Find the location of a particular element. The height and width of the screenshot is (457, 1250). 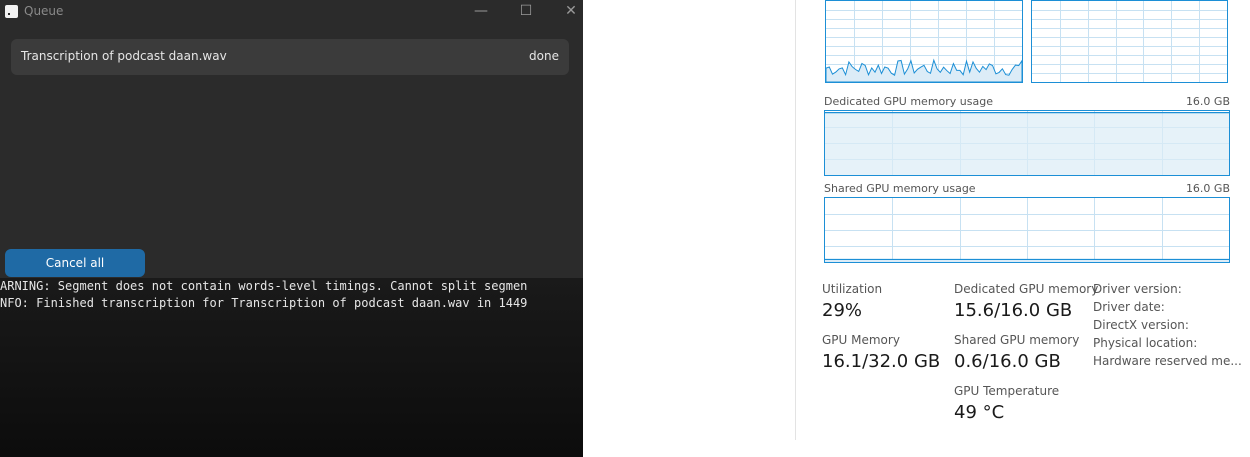

queue-item: Transcription of podcast daan.wav done is located at coordinates (290, 57).